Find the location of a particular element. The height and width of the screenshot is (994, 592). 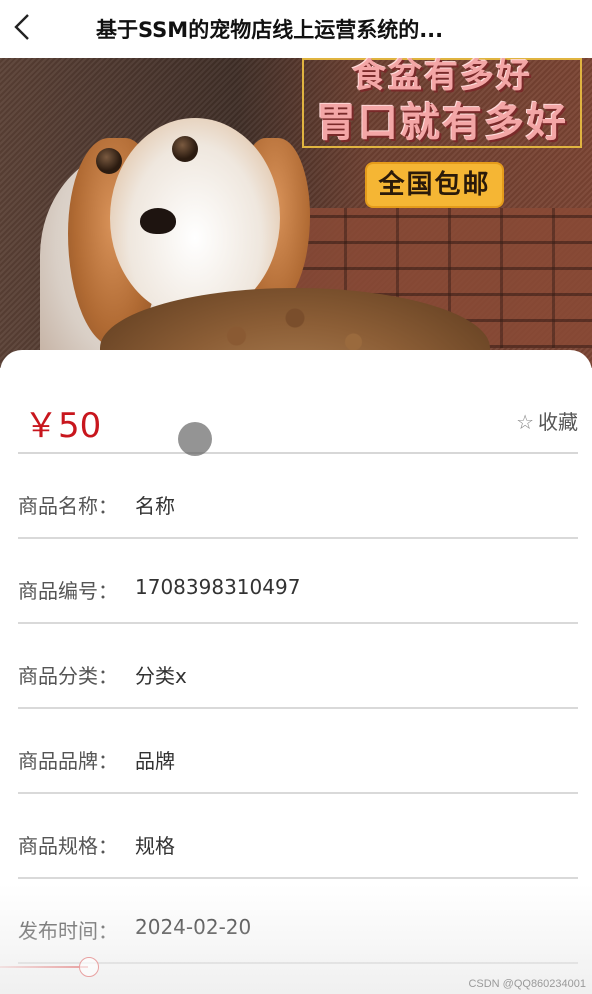

product-price: ￥50 is located at coordinates (63, 426).